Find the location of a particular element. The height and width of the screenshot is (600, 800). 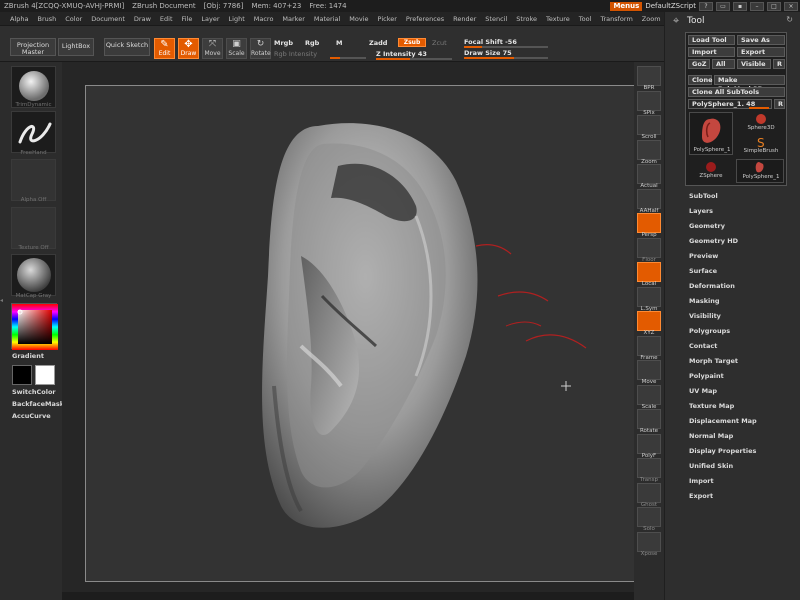

menu-light: Light is located at coordinates (237, 19).